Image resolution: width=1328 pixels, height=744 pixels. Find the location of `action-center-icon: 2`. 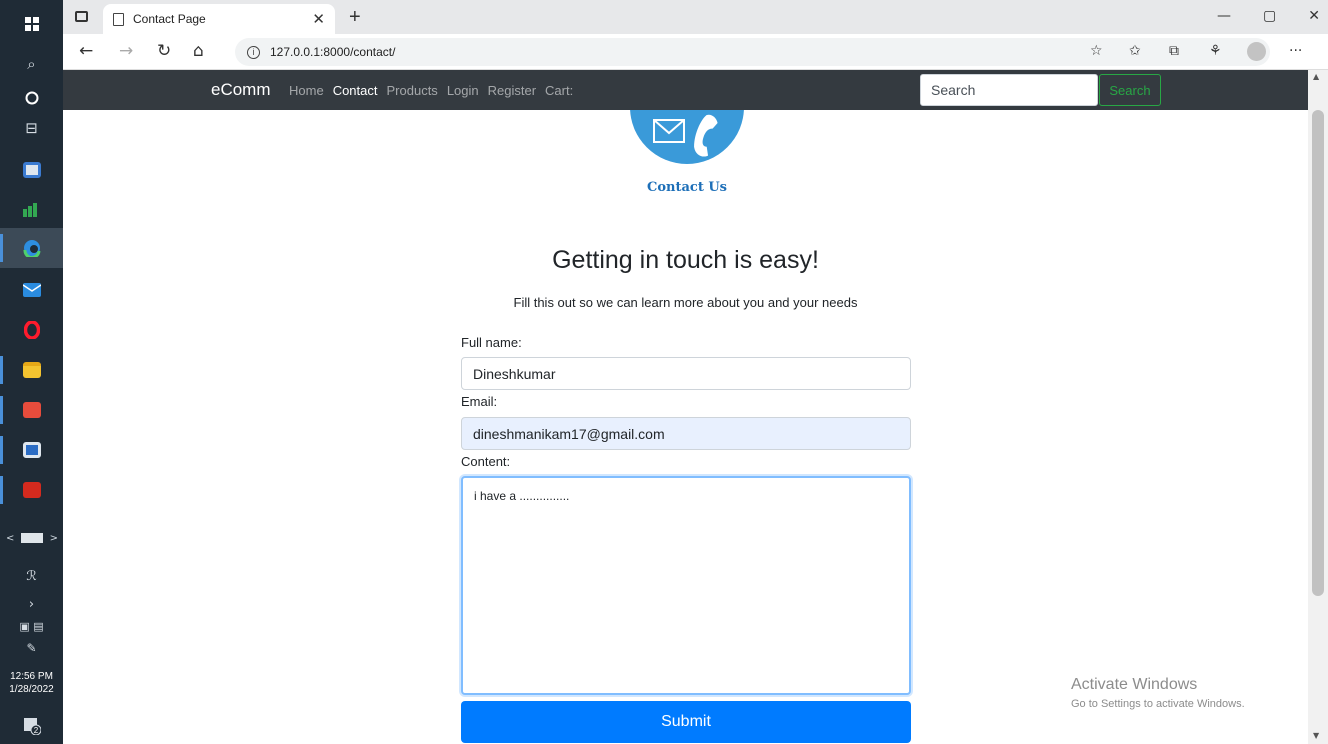

action-center-icon: 2 is located at coordinates (31, 725).